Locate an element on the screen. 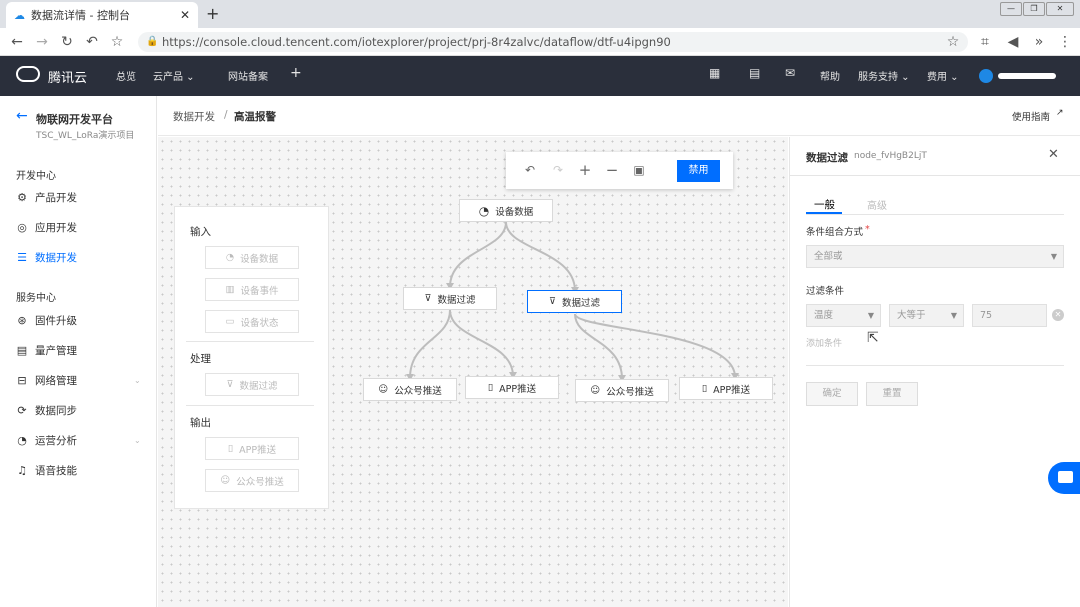 Image resolution: width=1080 pixels, height=607 pixels. node-wechat-push-b: ☺ 公众号推送 is located at coordinates (622, 390).